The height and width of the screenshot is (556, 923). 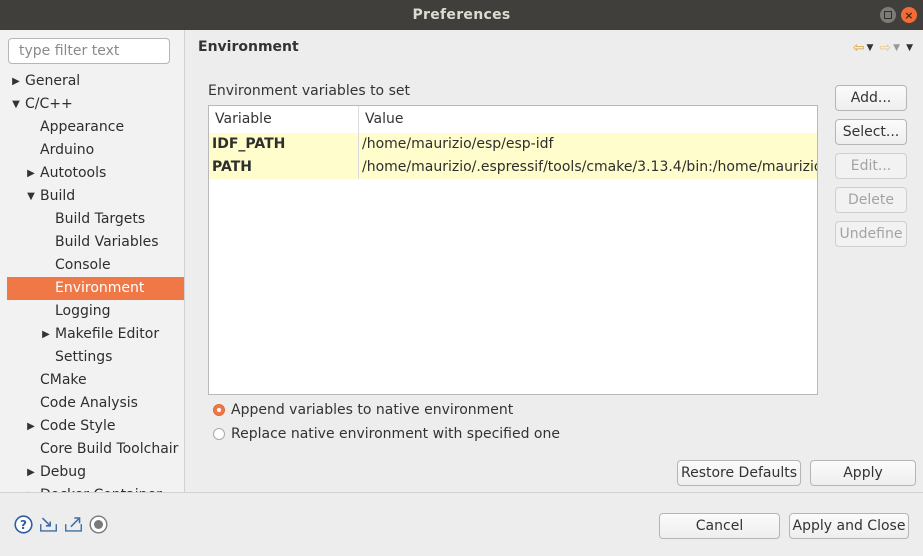 What do you see at coordinates (49, 104) in the screenshot?
I see `tree-item-label: C/C++` at bounding box center [49, 104].